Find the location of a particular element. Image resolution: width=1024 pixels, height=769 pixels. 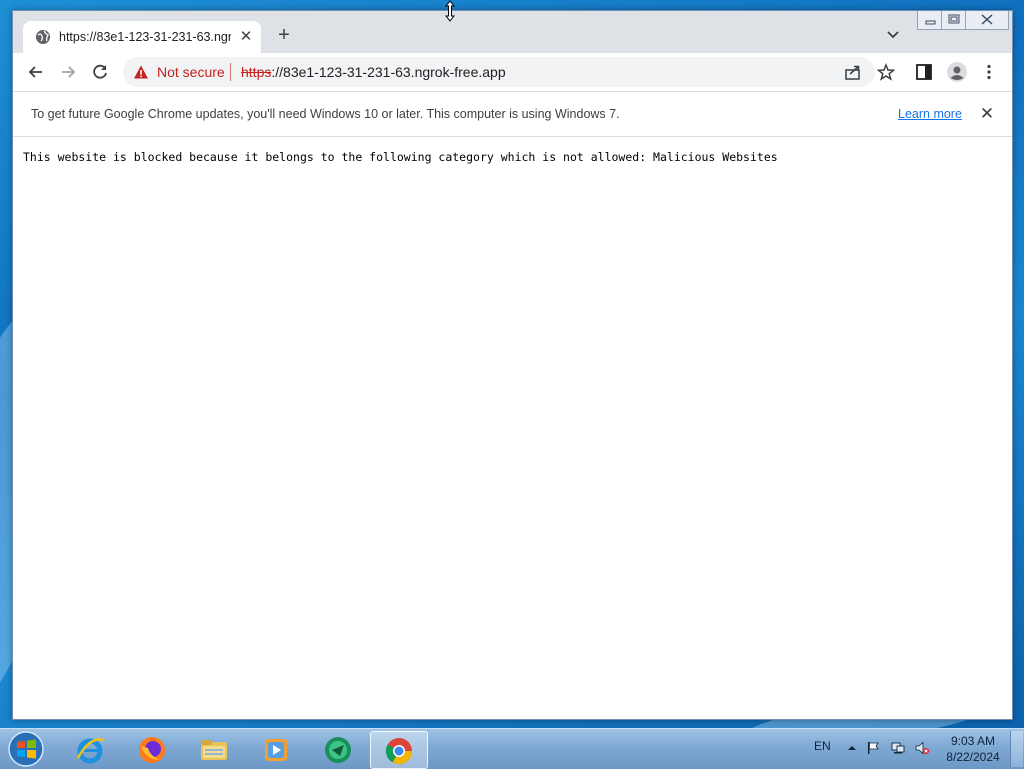

internet-explorer-icon is located at coordinates (90, 751).